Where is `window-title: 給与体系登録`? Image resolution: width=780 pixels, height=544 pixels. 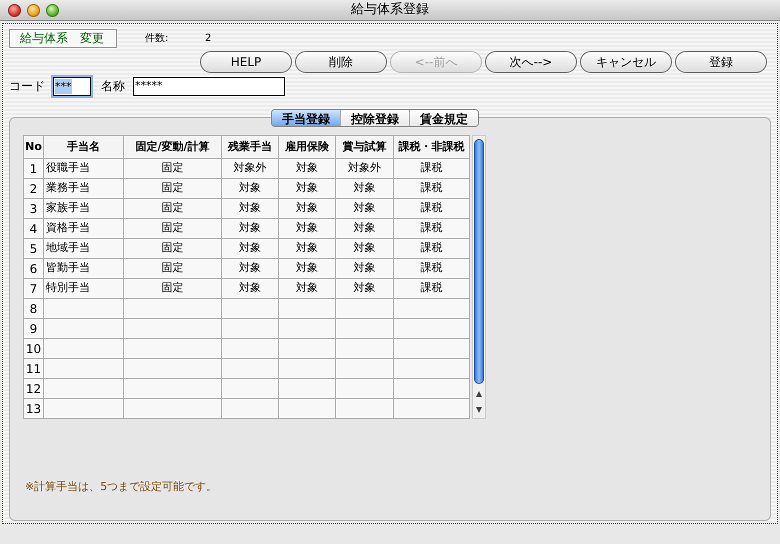
window-title: 給与体系登録 is located at coordinates (390, 10).